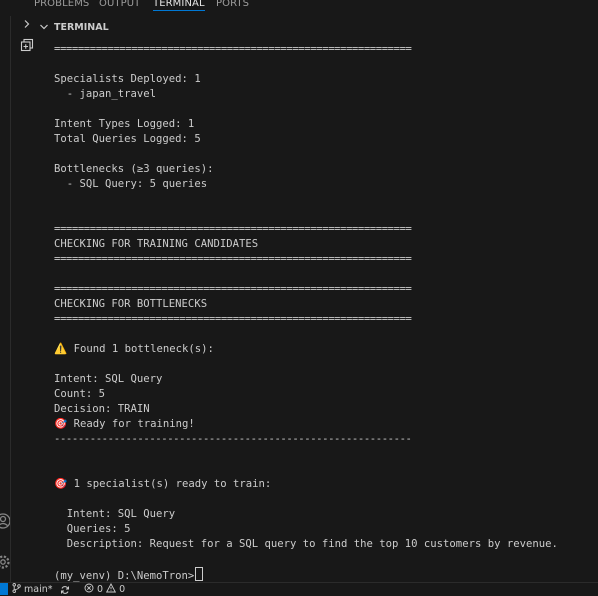  What do you see at coordinates (4, 589) in the screenshot?
I see `remote-indicator` at bounding box center [4, 589].